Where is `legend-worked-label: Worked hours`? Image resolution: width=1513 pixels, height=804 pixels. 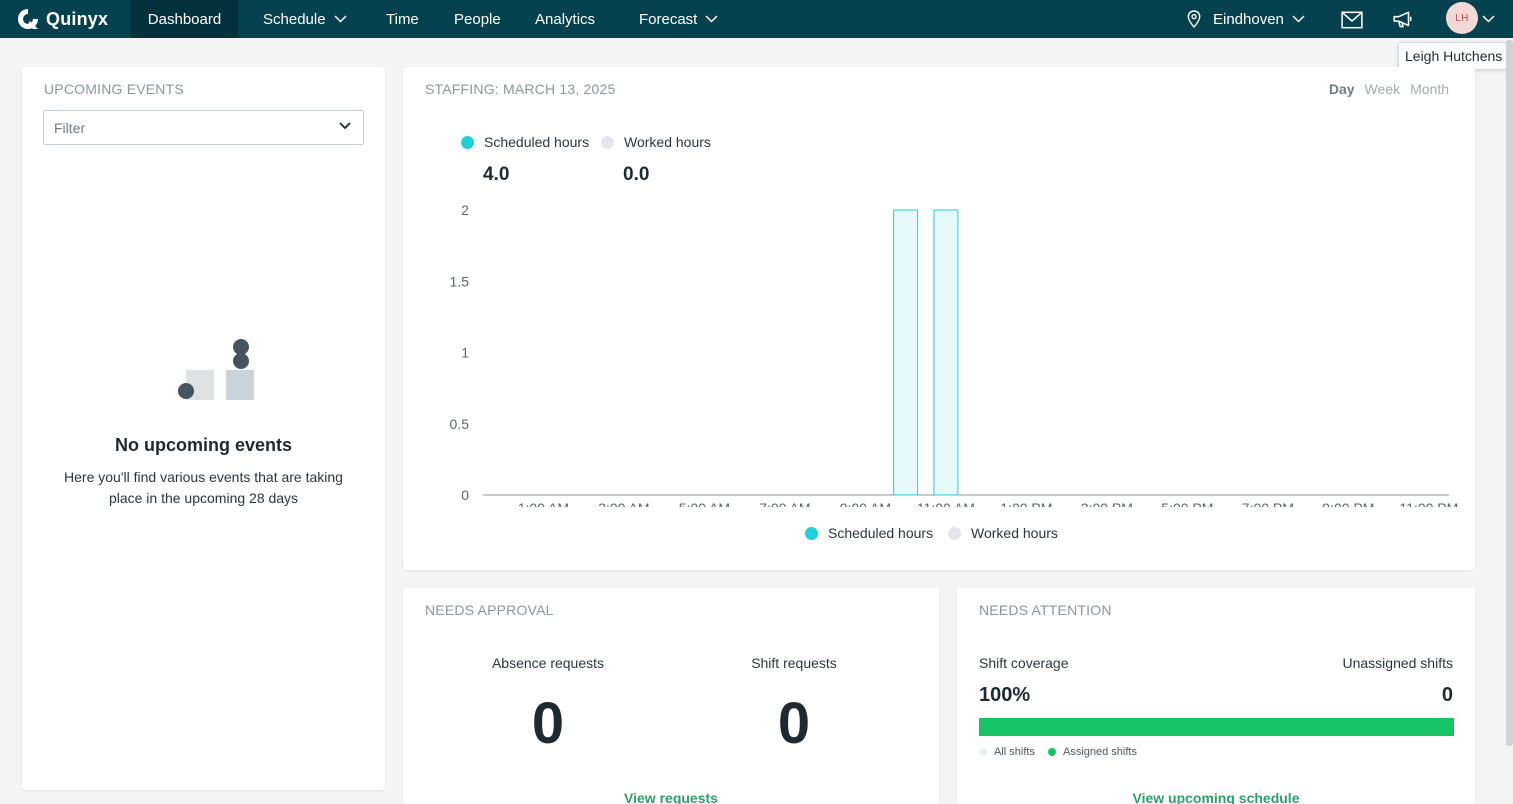 legend-worked-label: Worked hours is located at coordinates (1014, 533).